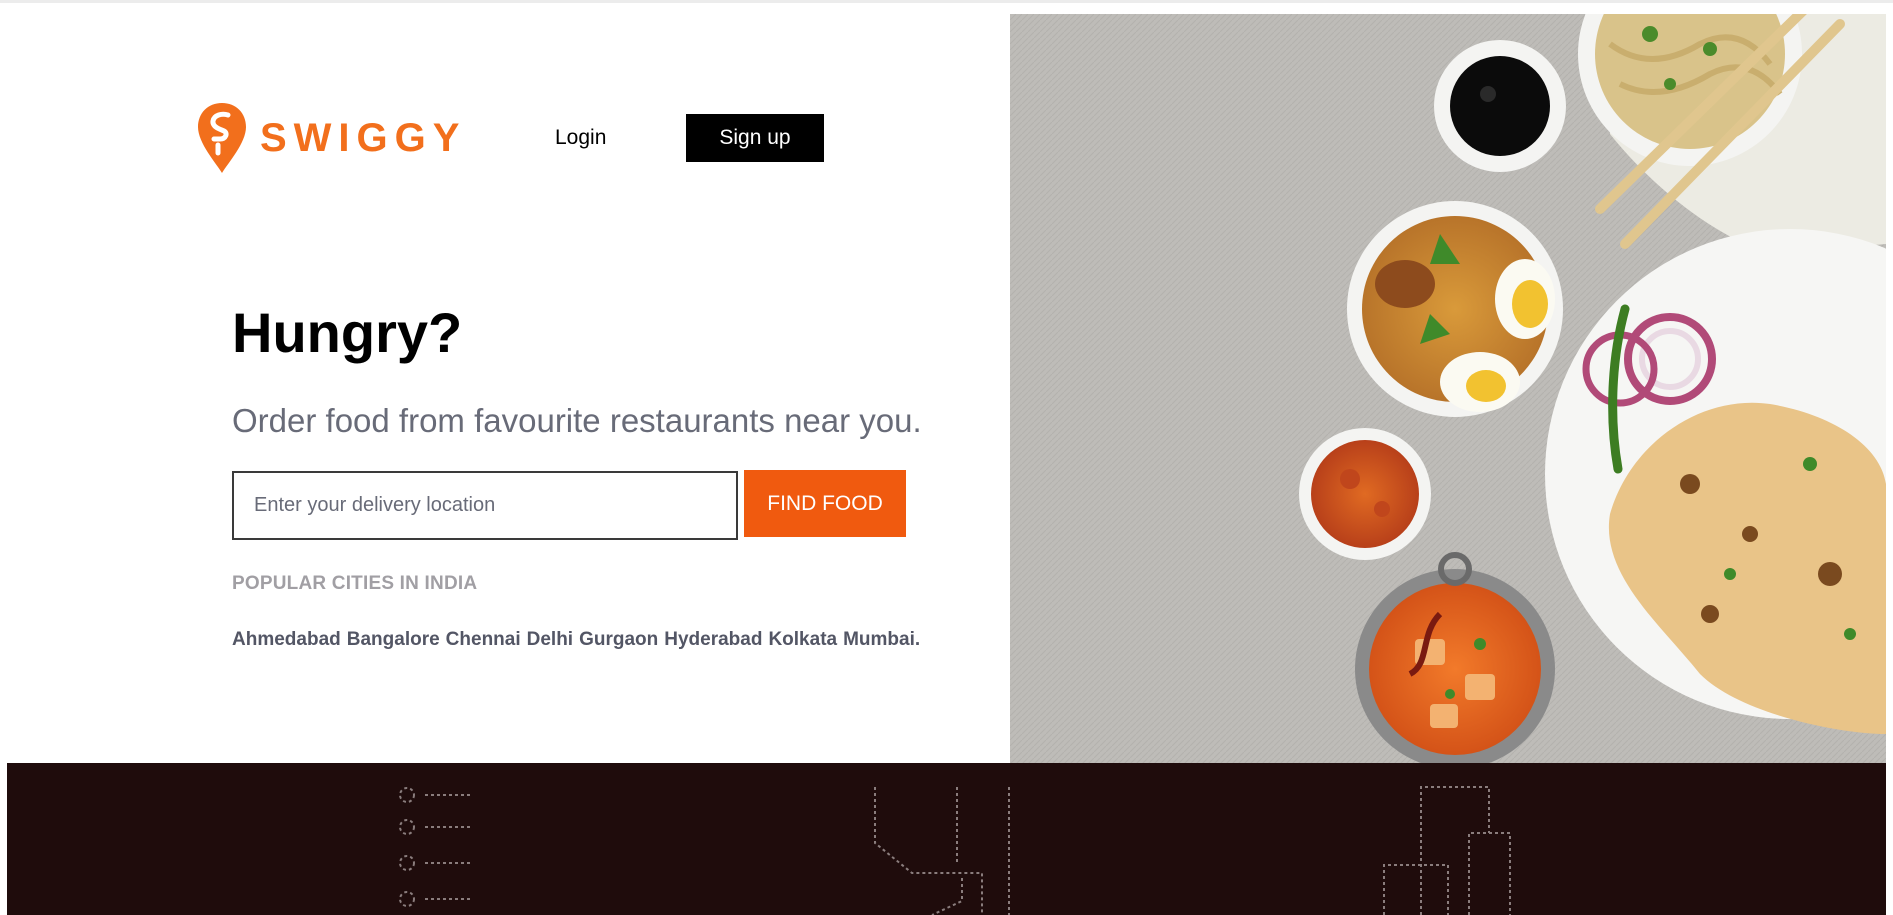 Image resolution: width=1893 pixels, height=915 pixels. What do you see at coordinates (550, 640) in the screenshot?
I see `city-link-delhi: Delhi` at bounding box center [550, 640].